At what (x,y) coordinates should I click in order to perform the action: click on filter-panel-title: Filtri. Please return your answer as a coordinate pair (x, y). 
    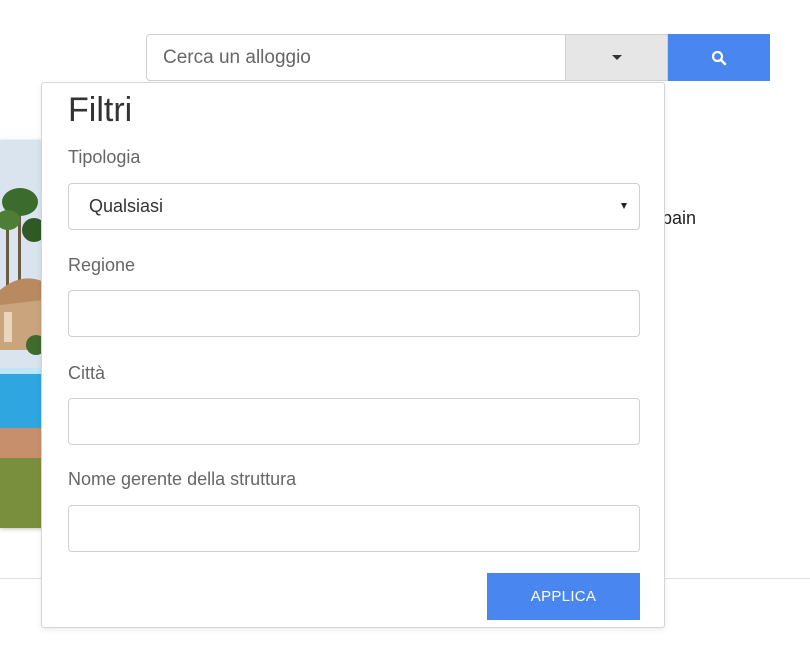
    Looking at the image, I should click on (100, 110).